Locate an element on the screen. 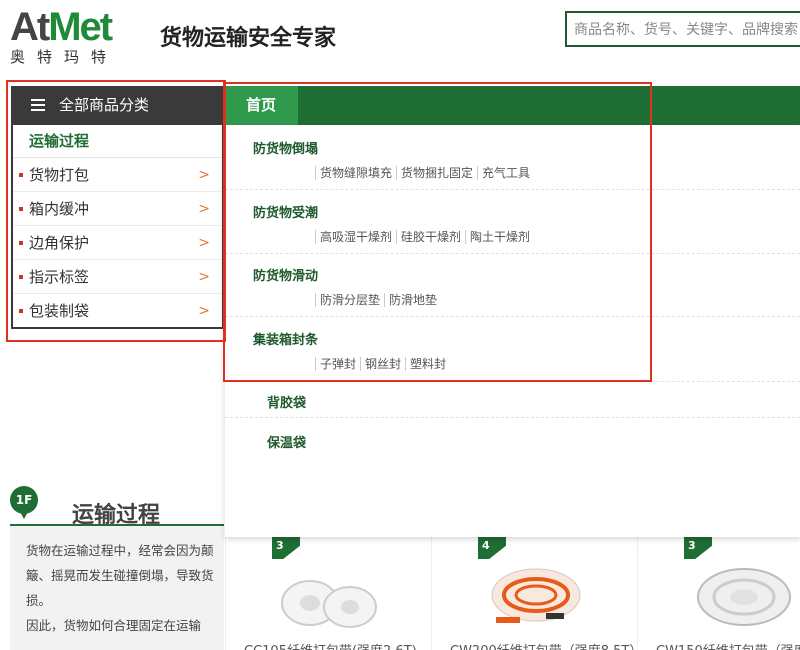 This screenshot has width=800, height=650. group-title: 背胶袋 is located at coordinates (533, 401).